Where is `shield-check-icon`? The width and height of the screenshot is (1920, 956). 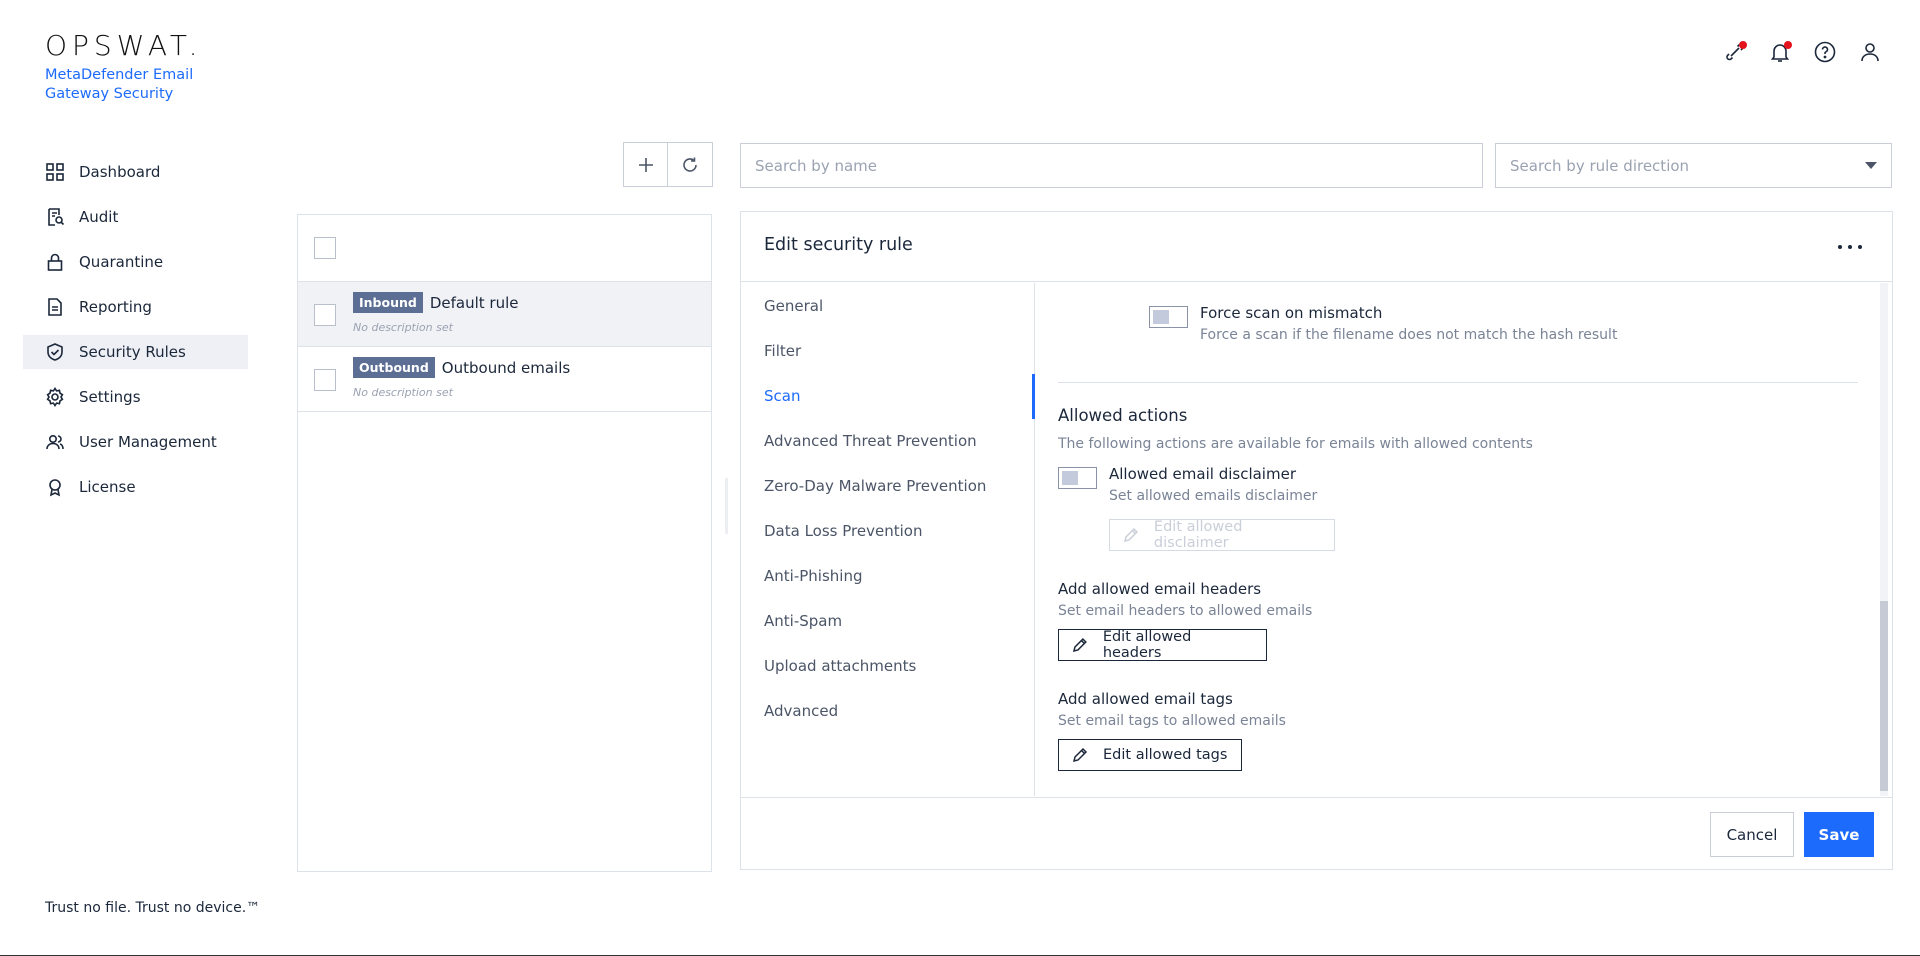
shield-check-icon is located at coordinates (55, 352).